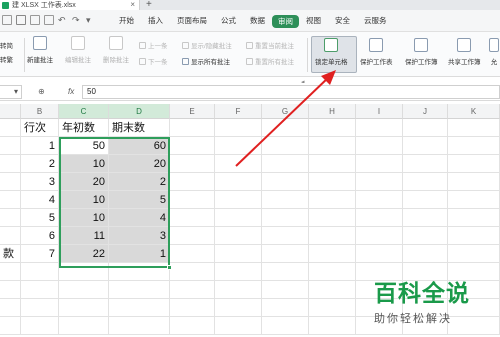 This screenshot has width=500, height=337. Describe the element at coordinates (116, 50) in the screenshot. I see `delete-comment-button: 删除批注` at that location.